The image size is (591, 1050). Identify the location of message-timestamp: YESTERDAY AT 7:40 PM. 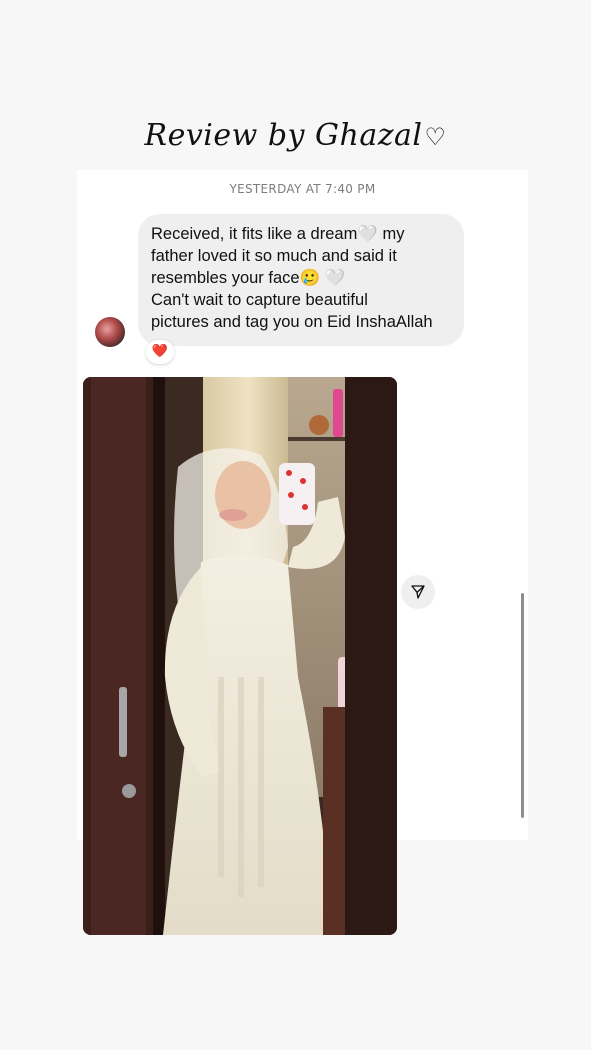
(302, 189).